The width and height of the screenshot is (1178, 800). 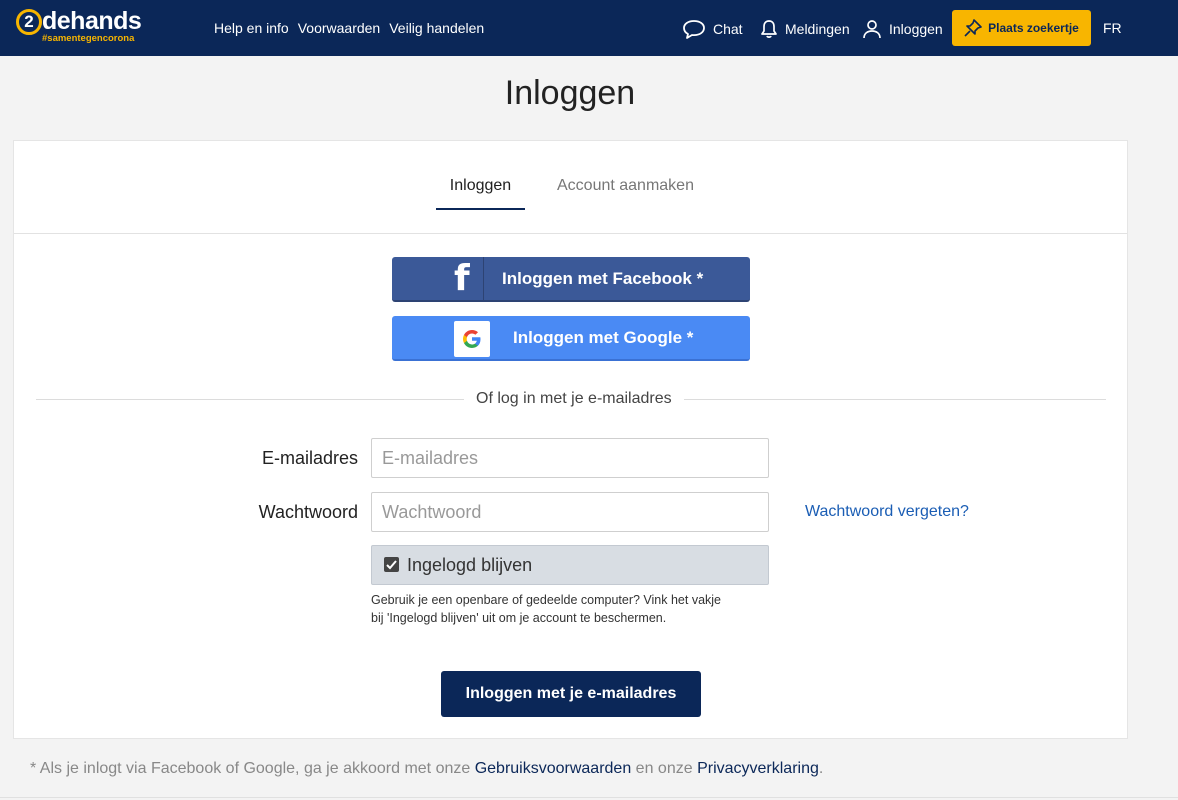 I want to click on login-label: Inloggen, so click(x=916, y=29).